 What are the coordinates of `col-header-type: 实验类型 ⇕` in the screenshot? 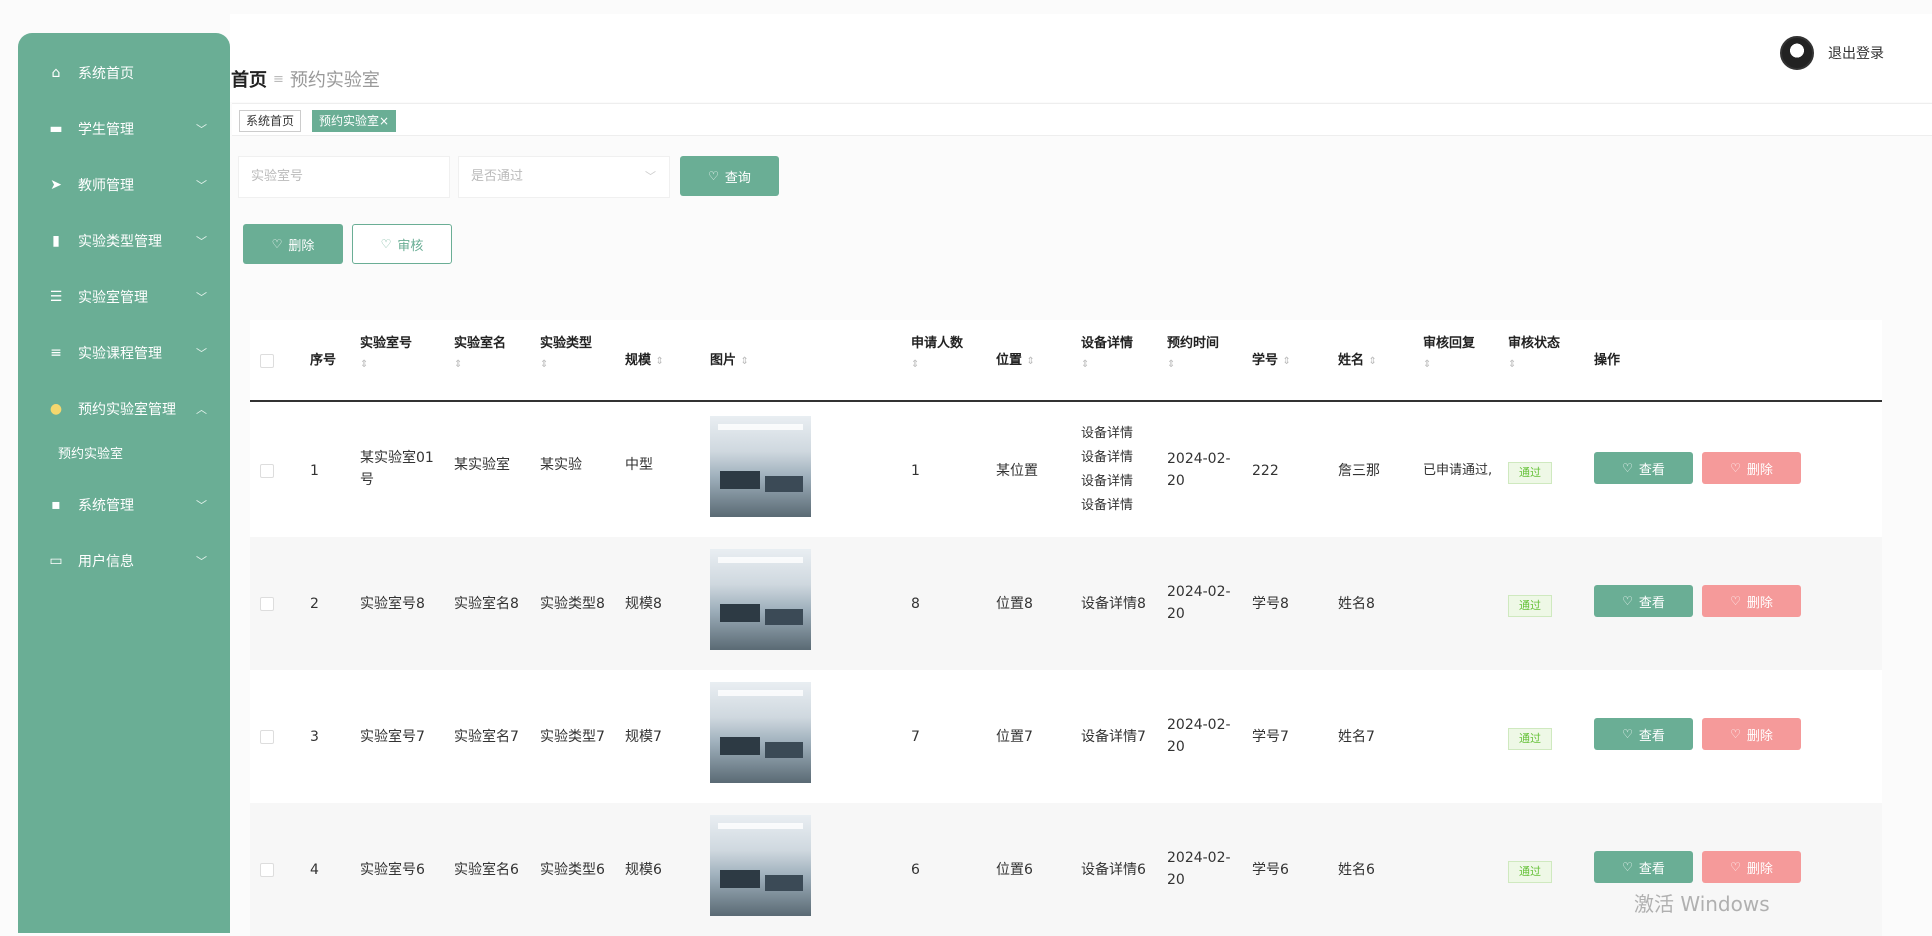 It's located at (566, 354).